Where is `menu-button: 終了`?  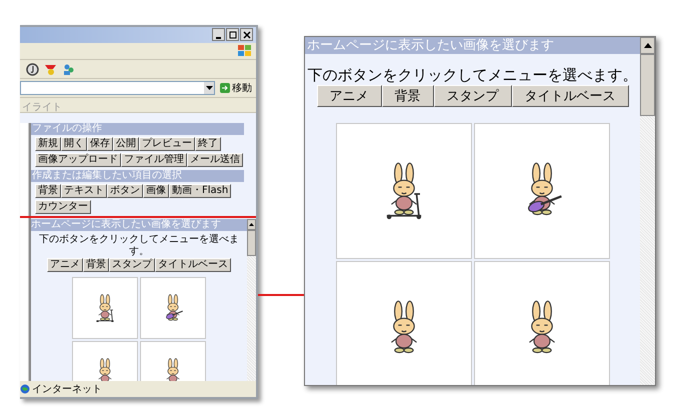
menu-button: 終了 is located at coordinates (208, 144).